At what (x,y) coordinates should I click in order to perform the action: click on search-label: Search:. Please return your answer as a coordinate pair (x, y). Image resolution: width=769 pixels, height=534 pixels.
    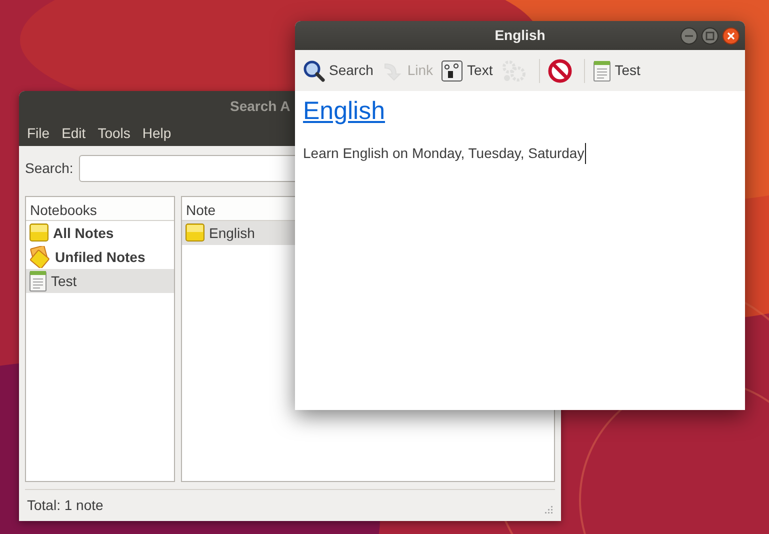
    Looking at the image, I should click on (49, 168).